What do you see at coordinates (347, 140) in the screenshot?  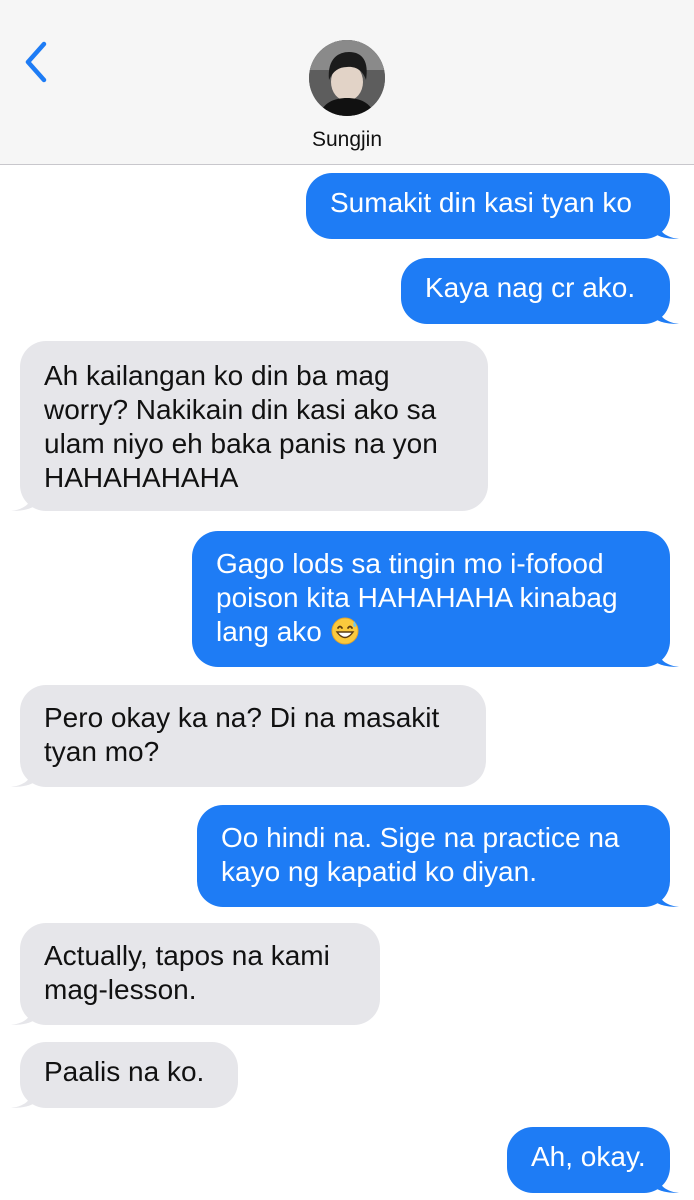 I see `contact-name: Sungjin` at bounding box center [347, 140].